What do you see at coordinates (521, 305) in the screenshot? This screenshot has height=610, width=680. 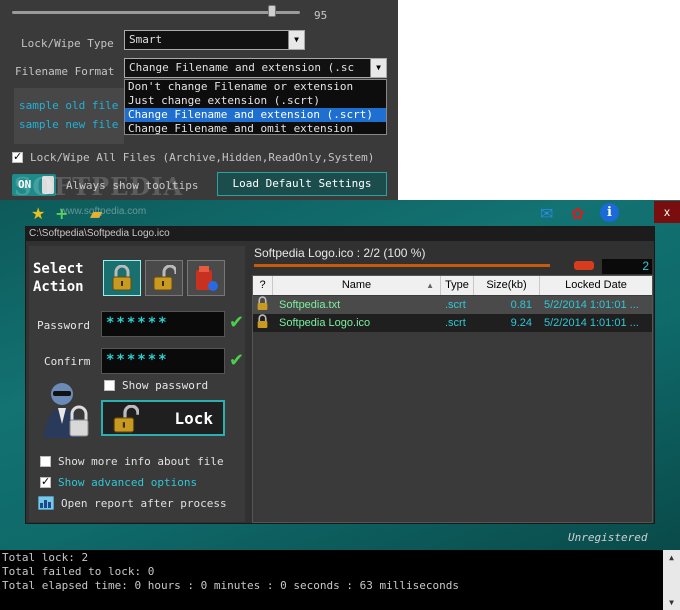 I see `file-size: 0.81` at bounding box center [521, 305].